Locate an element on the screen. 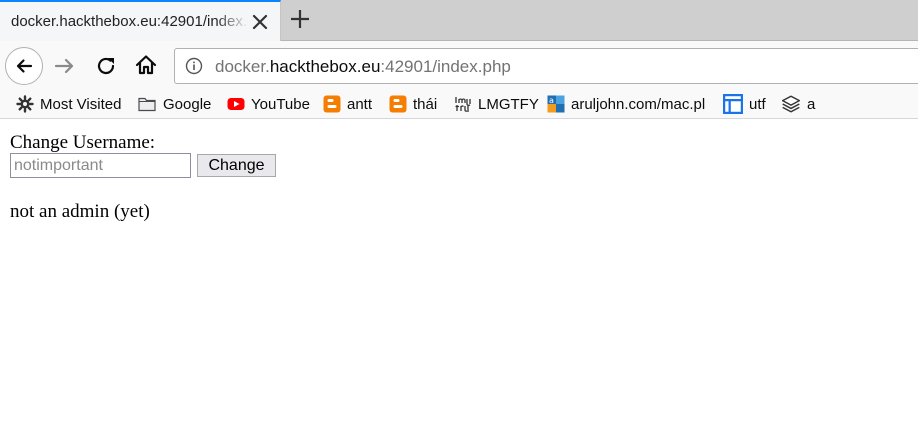  tab-title-fade is located at coordinates (232, 21).